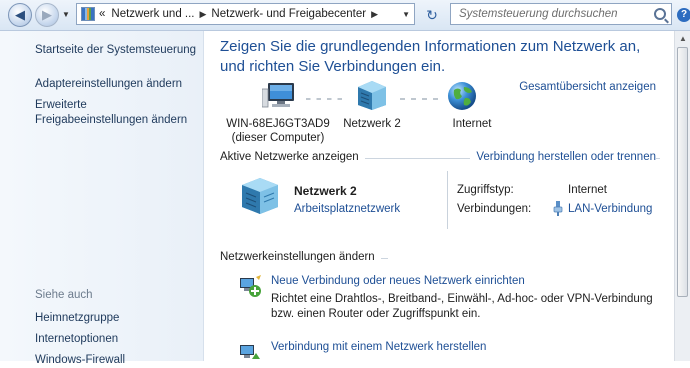 This screenshot has height=368, width=690. Describe the element at coordinates (534, 14) in the screenshot. I see `search-input: Systemsteuerung durchsuchen` at that location.